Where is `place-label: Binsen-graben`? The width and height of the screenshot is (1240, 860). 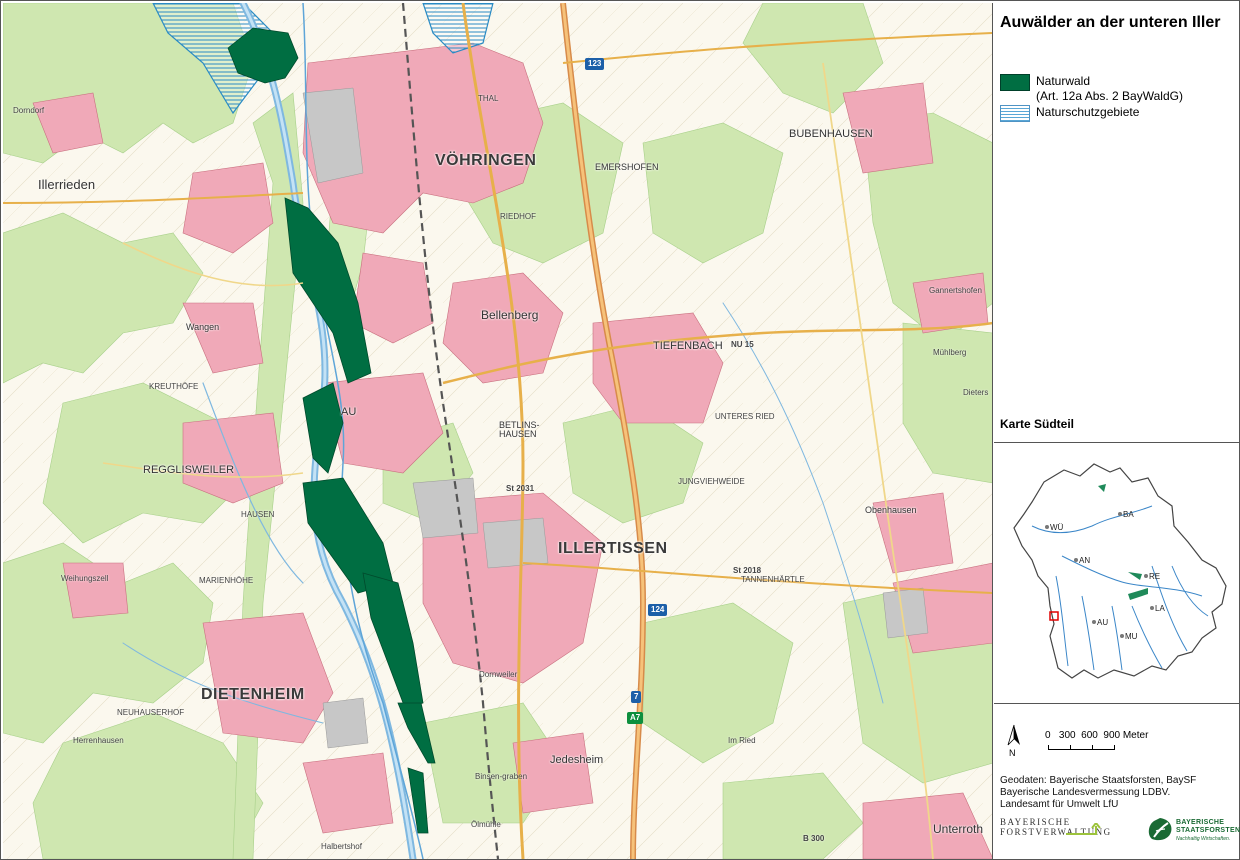
place-label: Binsen-graben is located at coordinates (501, 776).